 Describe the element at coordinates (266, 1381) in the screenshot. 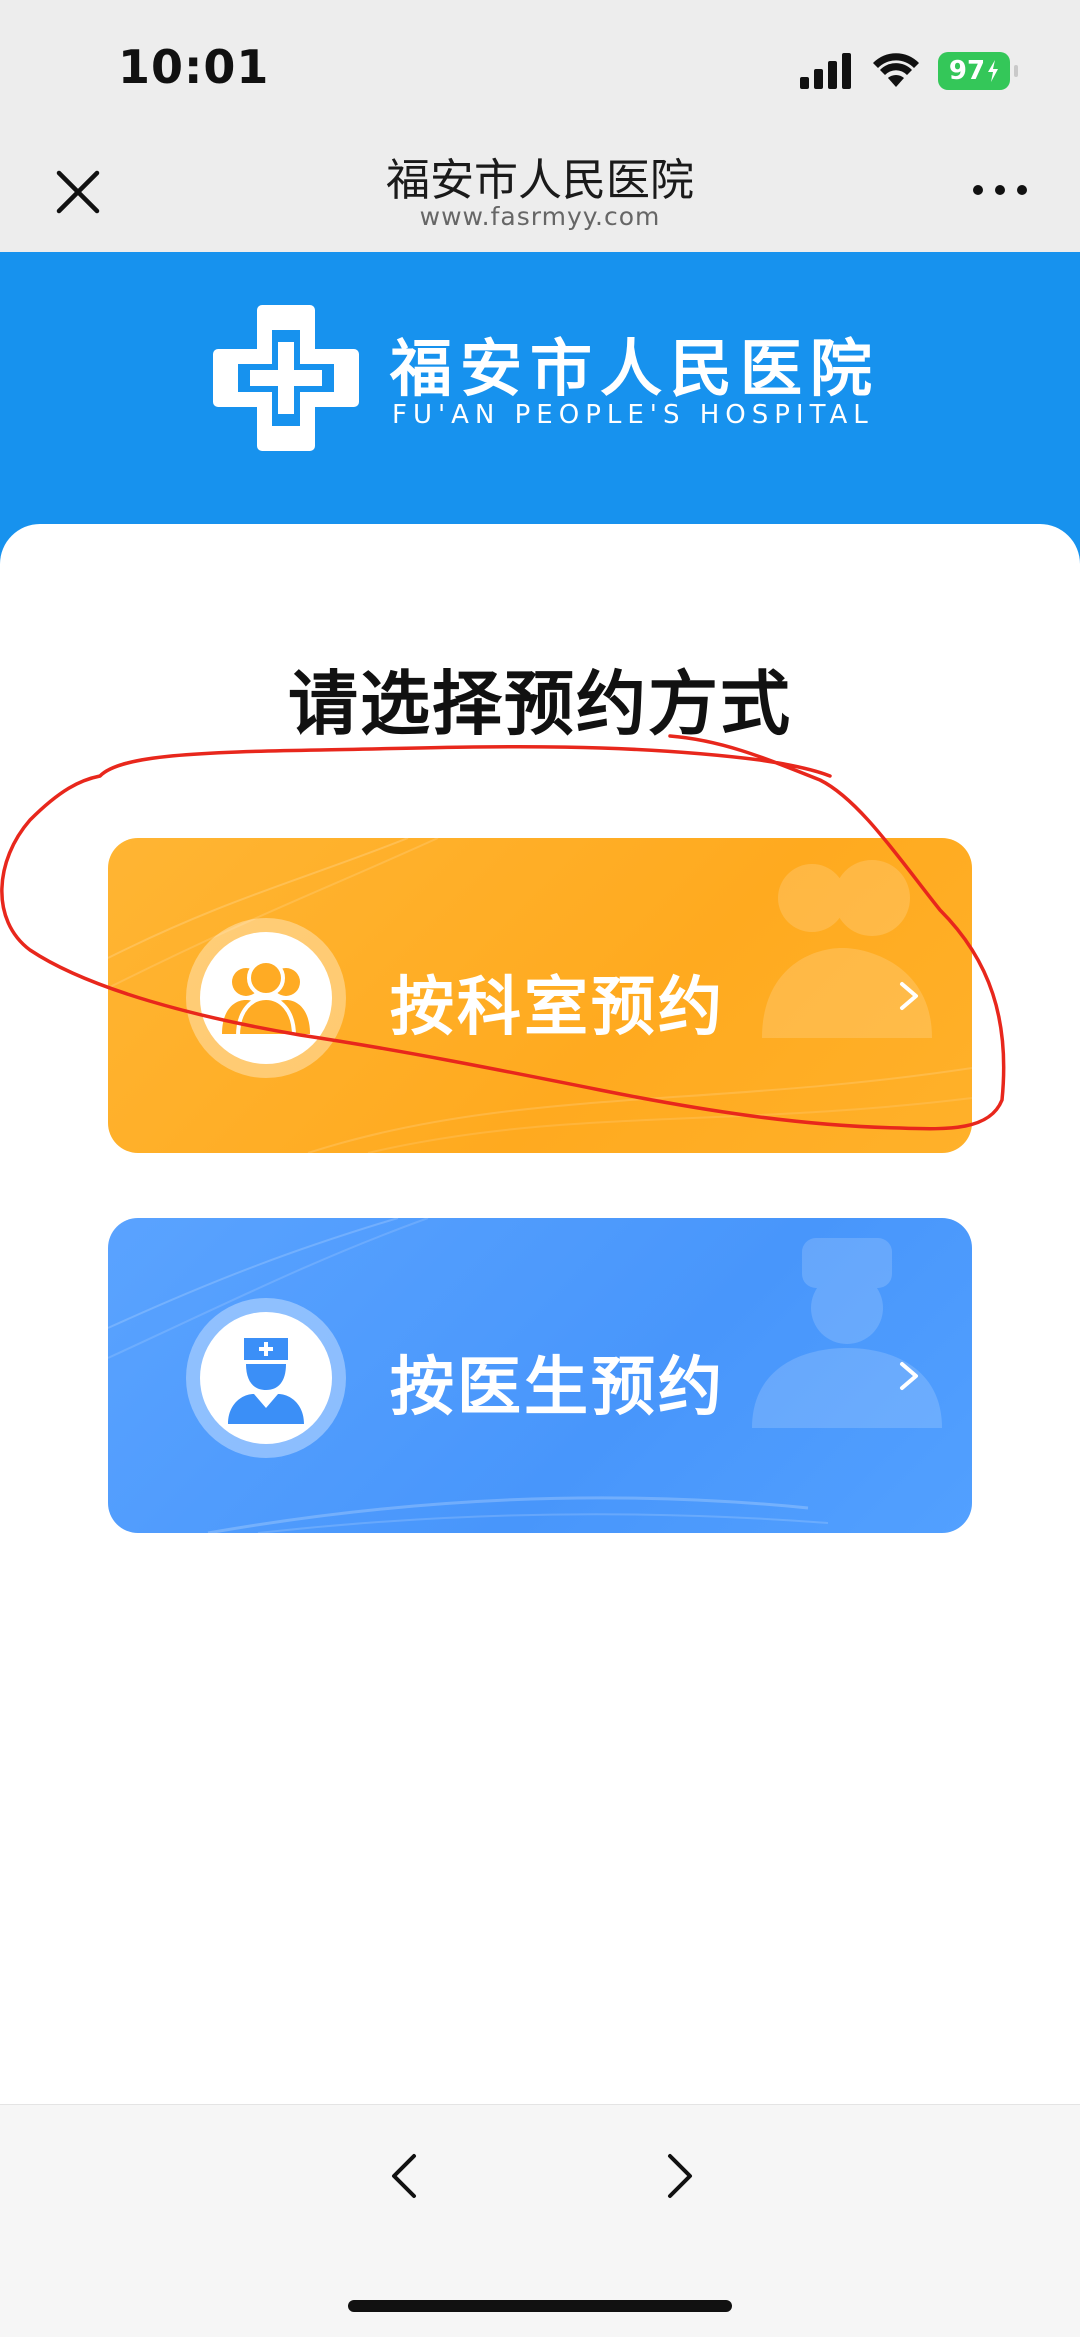

I see `doctor-icon` at that location.